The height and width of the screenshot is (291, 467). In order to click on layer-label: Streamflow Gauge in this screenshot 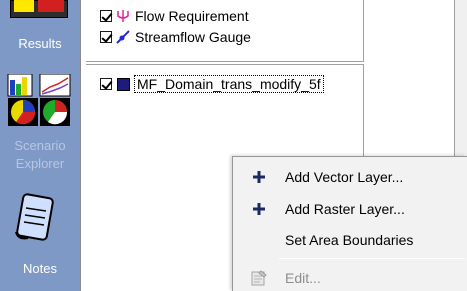, I will do `click(193, 37)`.